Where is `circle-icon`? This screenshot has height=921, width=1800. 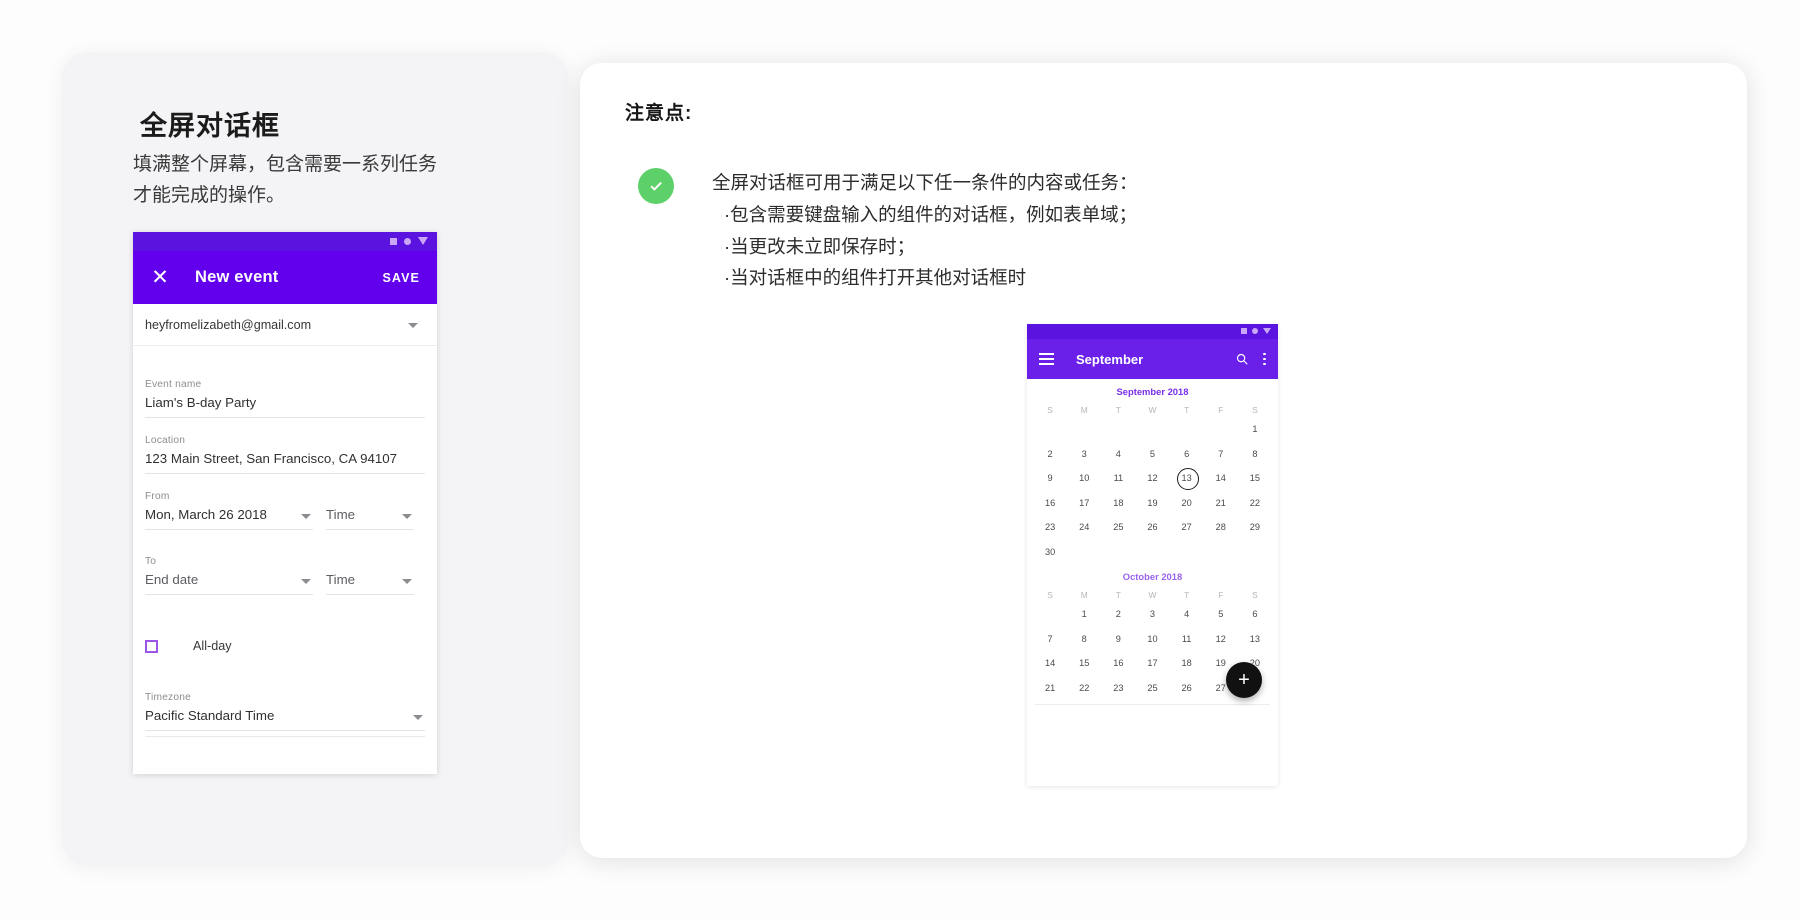
circle-icon is located at coordinates (1255, 331).